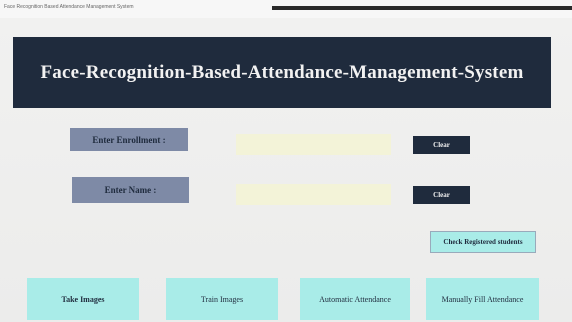  What do you see at coordinates (313, 194) in the screenshot?
I see `name-input` at bounding box center [313, 194].